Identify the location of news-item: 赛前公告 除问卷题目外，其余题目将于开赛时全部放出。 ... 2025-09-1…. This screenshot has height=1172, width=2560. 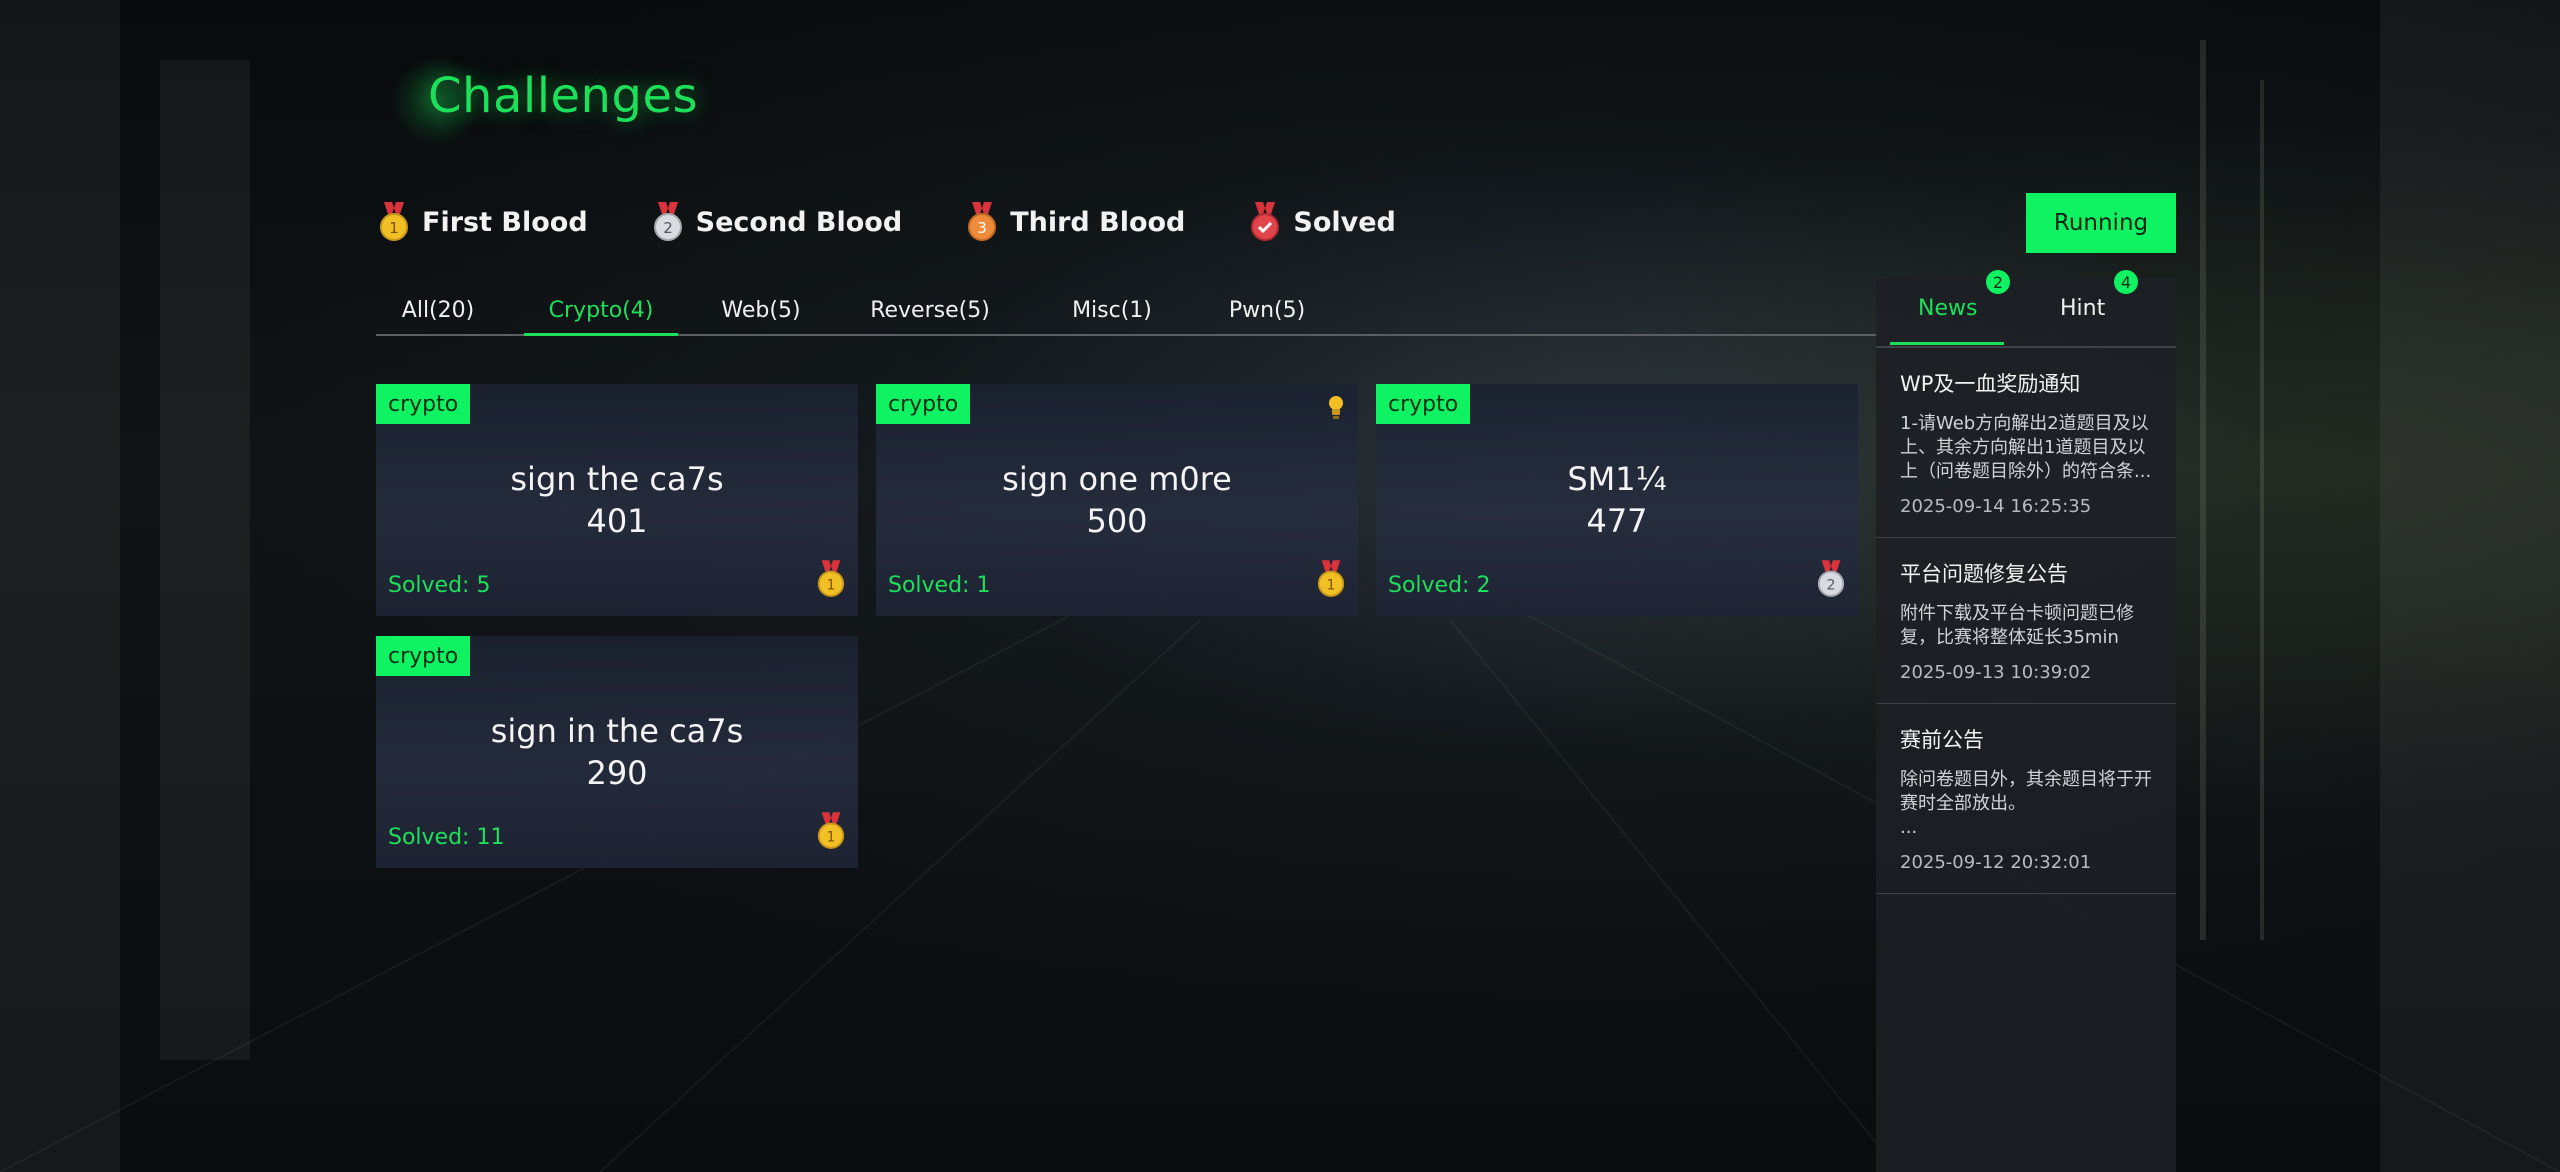
(2026, 799).